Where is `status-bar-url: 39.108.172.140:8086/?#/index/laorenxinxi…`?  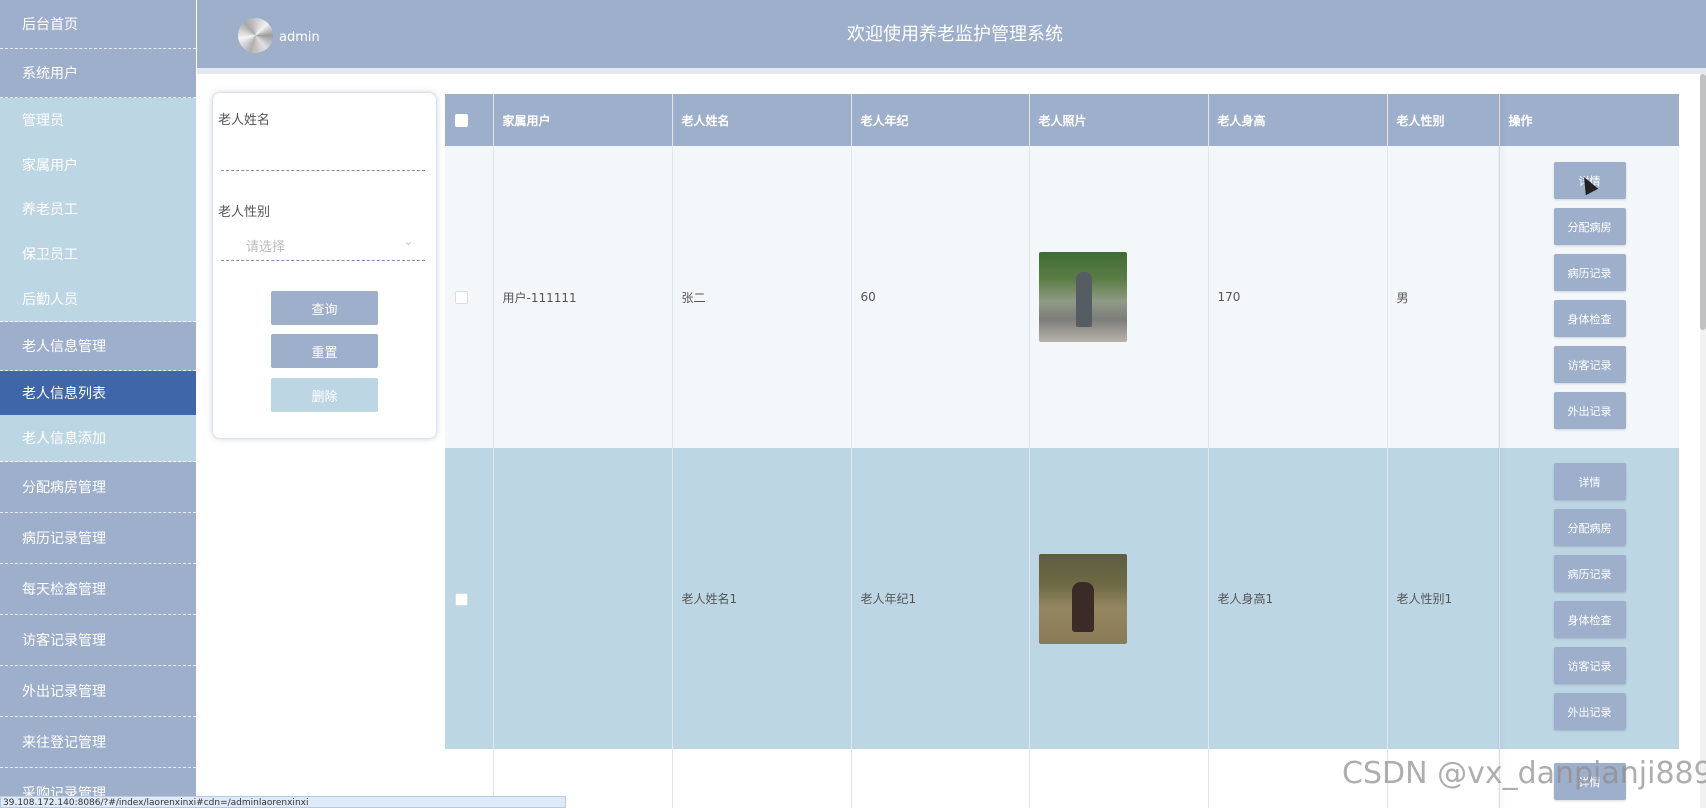 status-bar-url: 39.108.172.140:8086/?#/index/laorenxinxi… is located at coordinates (283, 802).